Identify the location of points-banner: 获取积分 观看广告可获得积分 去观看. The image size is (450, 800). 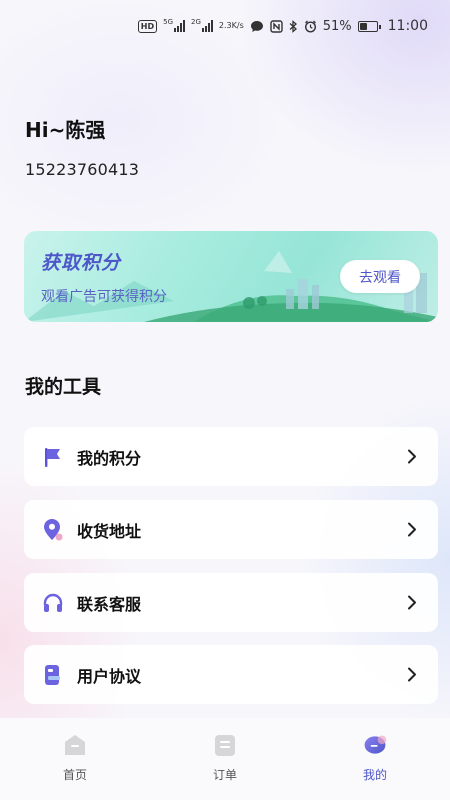
(231, 276).